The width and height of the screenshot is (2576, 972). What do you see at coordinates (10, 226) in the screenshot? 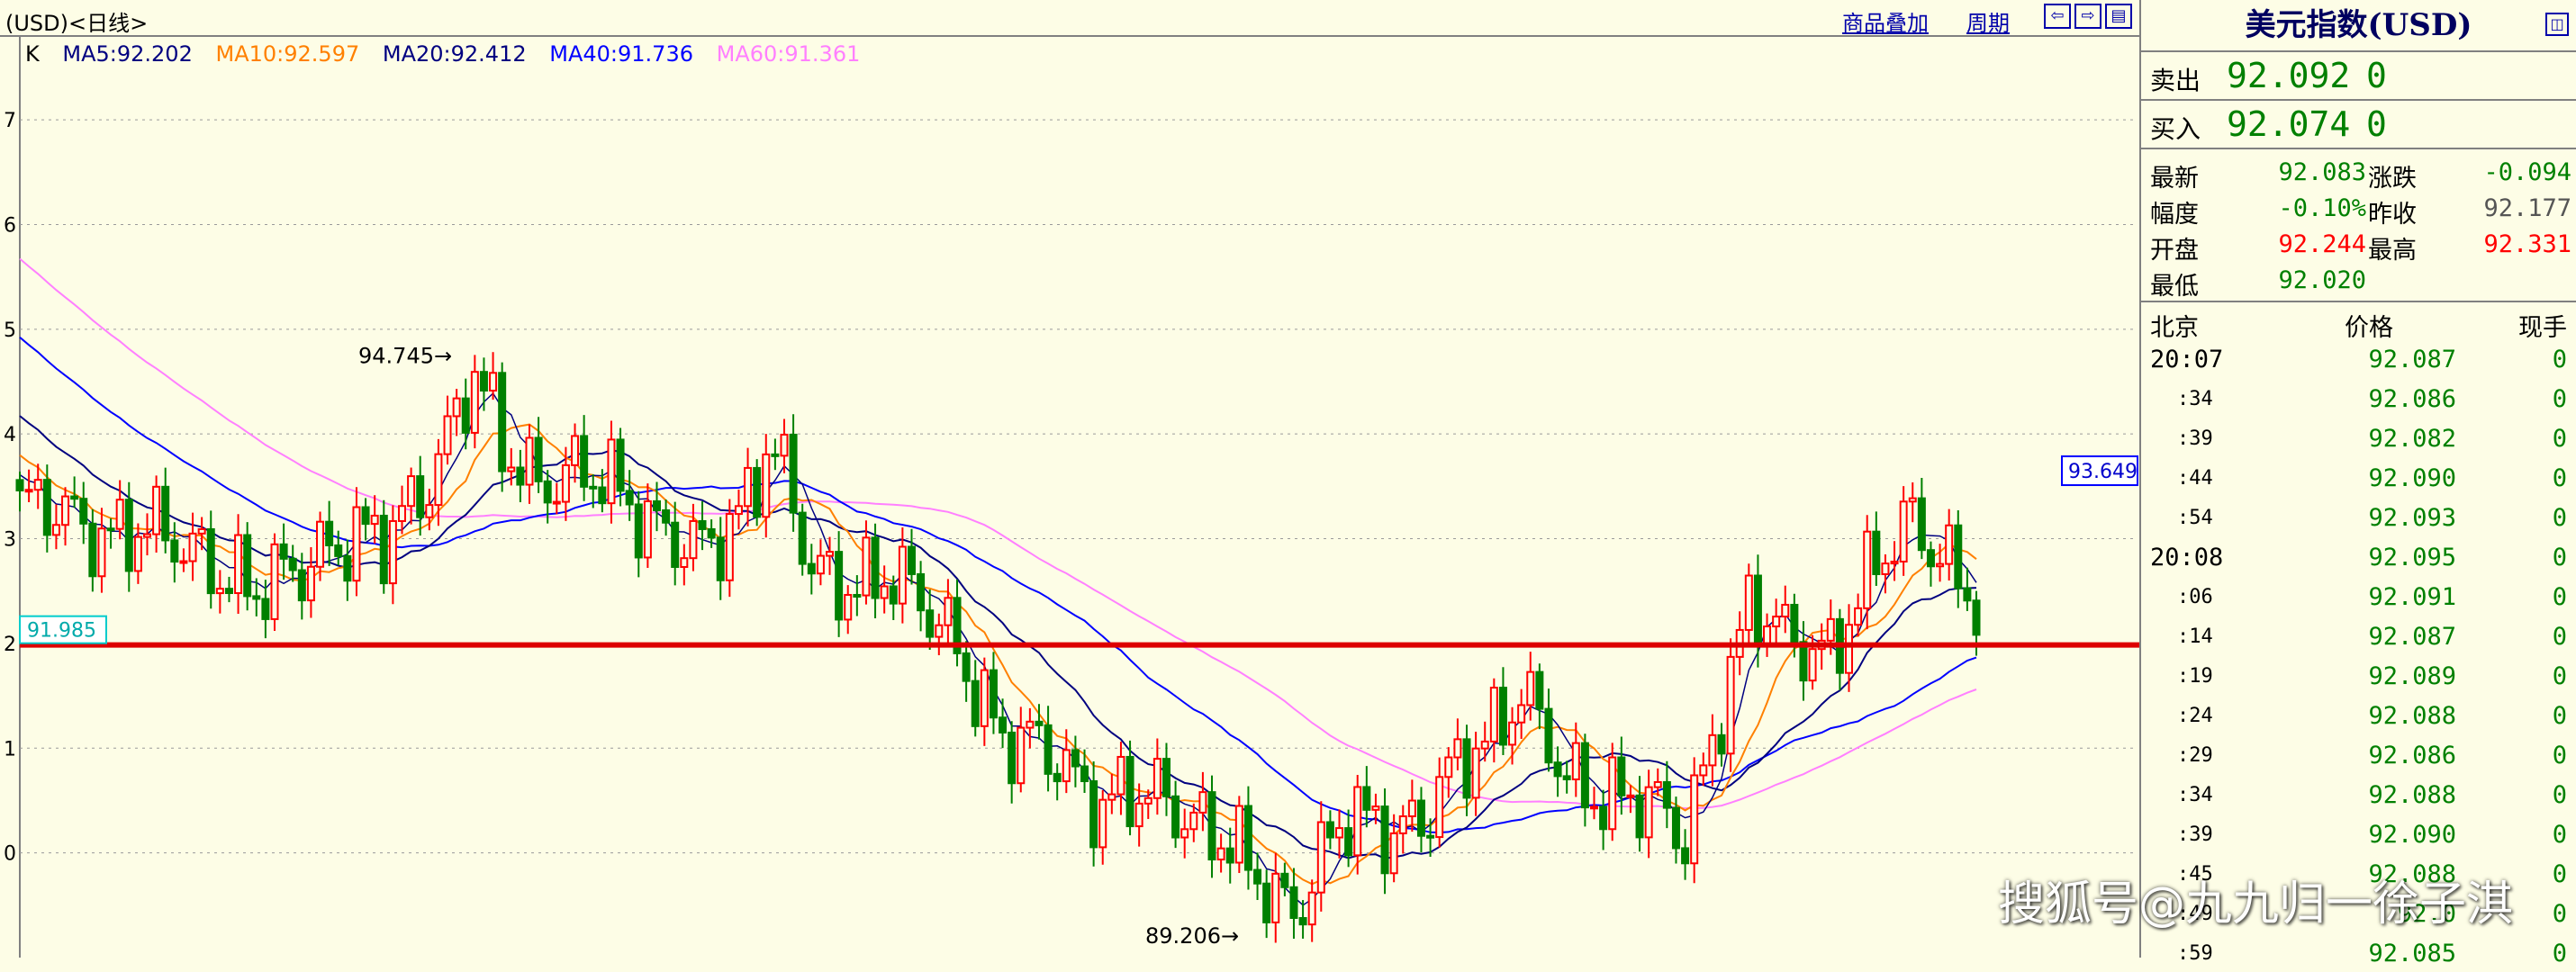
I see `y-tick-label: 6` at bounding box center [10, 226].